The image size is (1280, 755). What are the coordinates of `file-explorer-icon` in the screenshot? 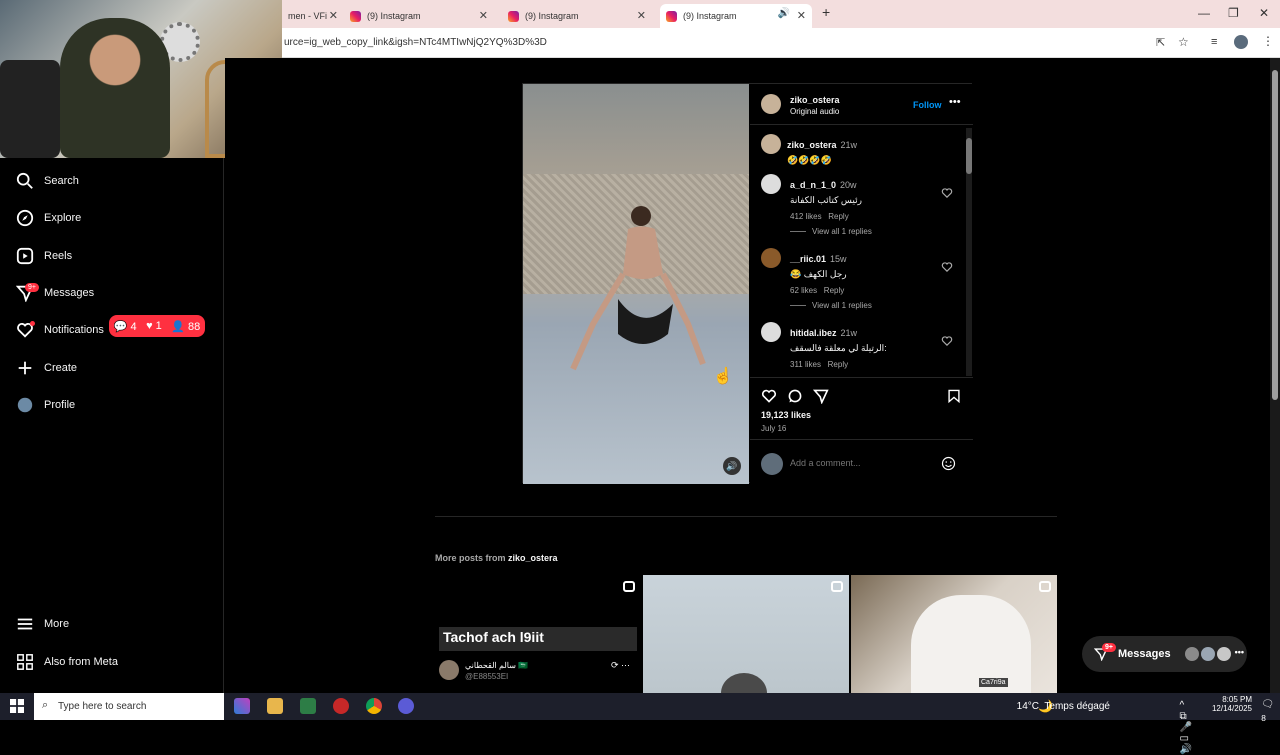 It's located at (275, 706).